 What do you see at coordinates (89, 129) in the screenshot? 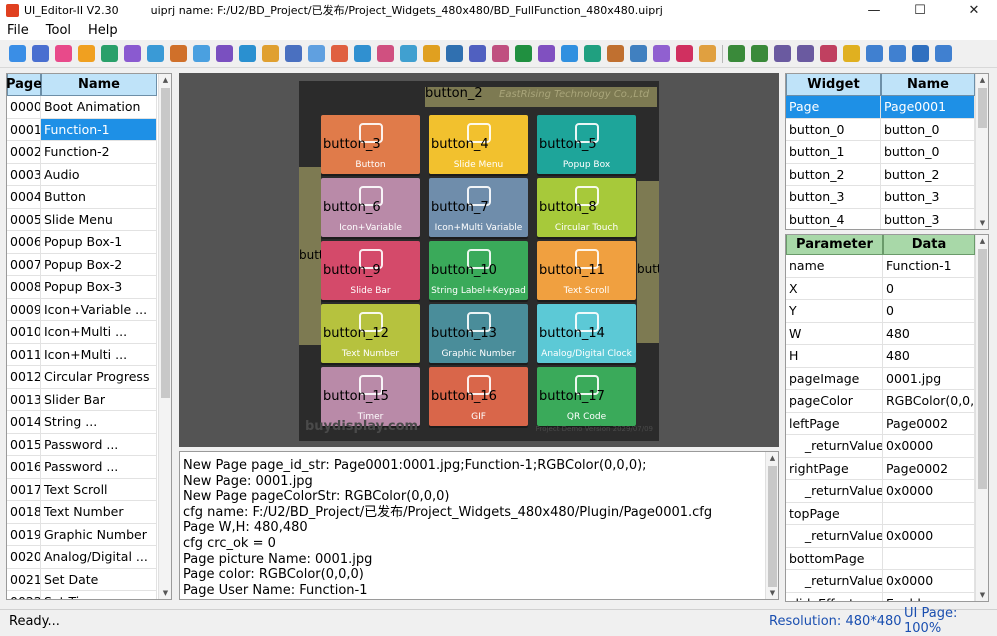
I see `page-row: 0001 Function-1` at bounding box center [89, 129].